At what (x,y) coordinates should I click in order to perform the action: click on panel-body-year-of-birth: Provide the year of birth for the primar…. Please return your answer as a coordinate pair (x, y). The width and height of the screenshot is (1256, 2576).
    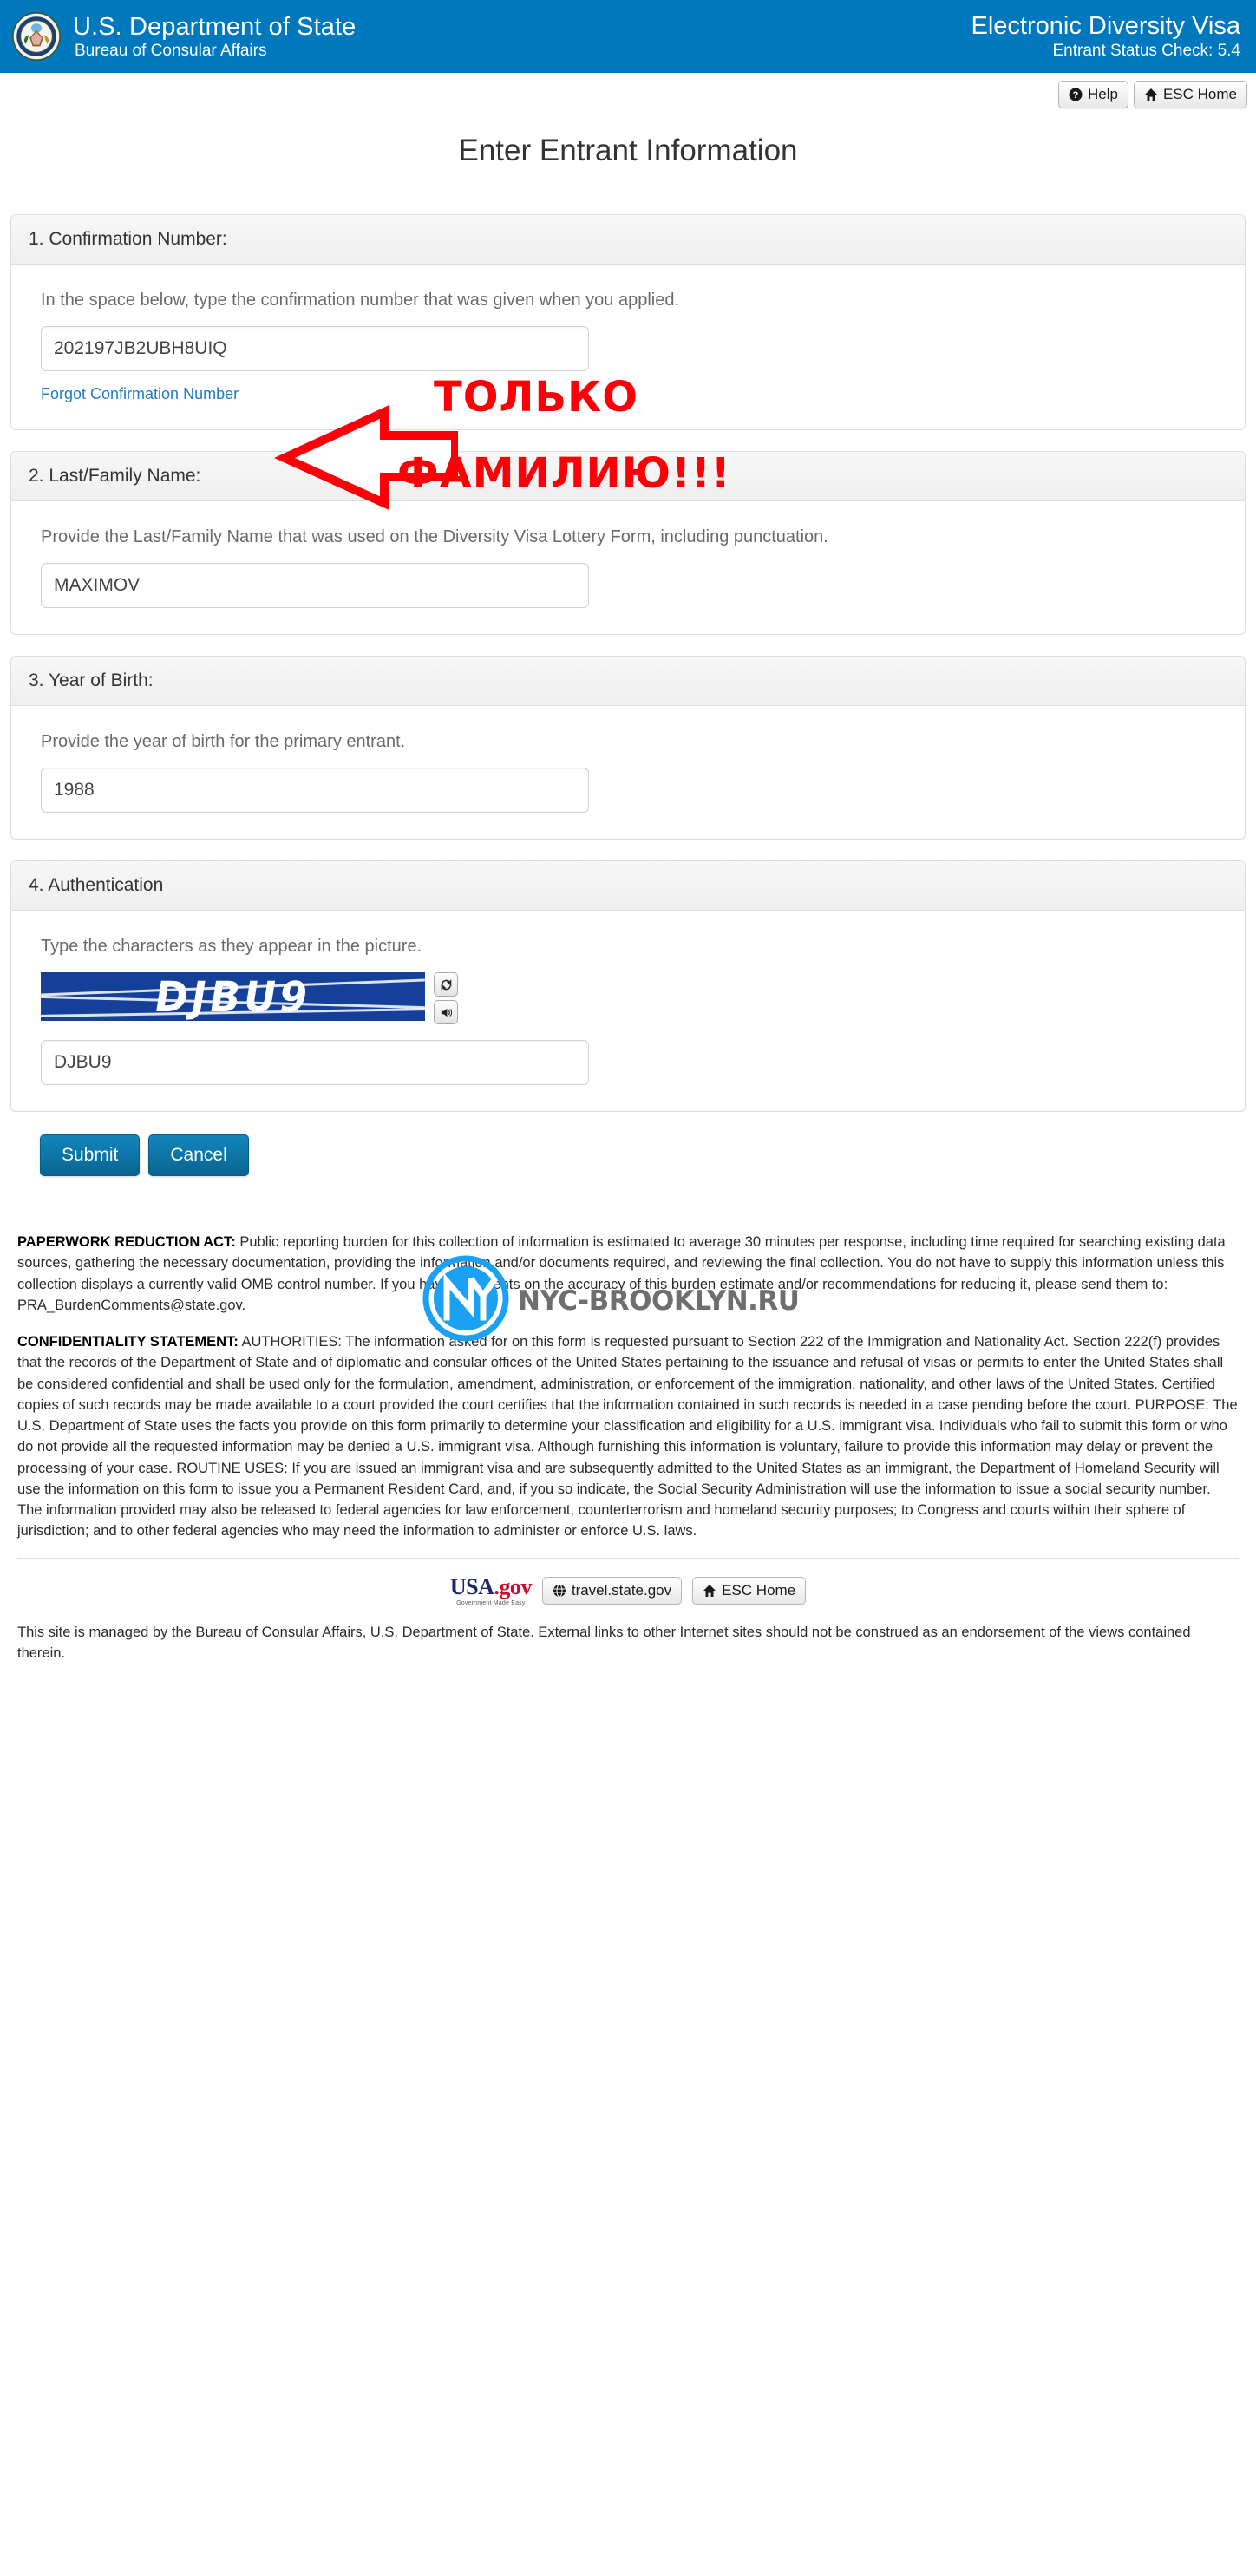
    Looking at the image, I should click on (628, 772).